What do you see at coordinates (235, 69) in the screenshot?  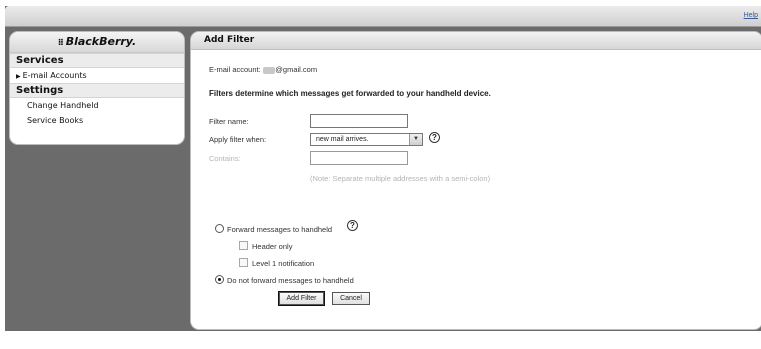 I see `email-account-label: E-mail account:` at bounding box center [235, 69].